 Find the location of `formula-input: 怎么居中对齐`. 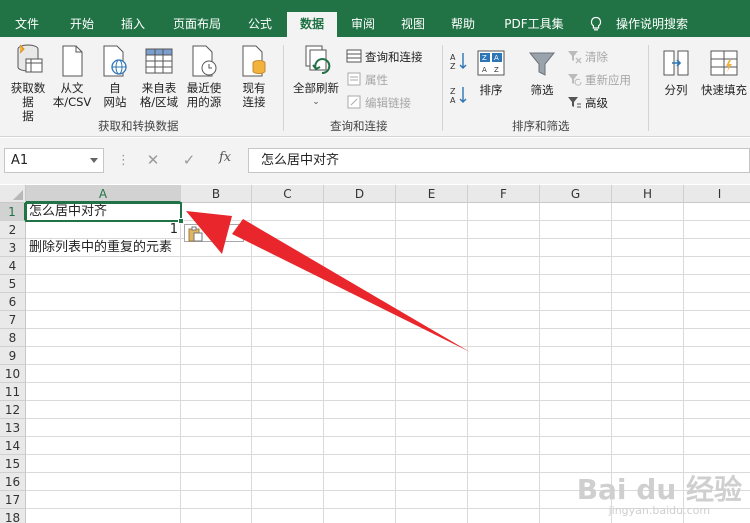

formula-input: 怎么居中对齐 is located at coordinates (499, 160).